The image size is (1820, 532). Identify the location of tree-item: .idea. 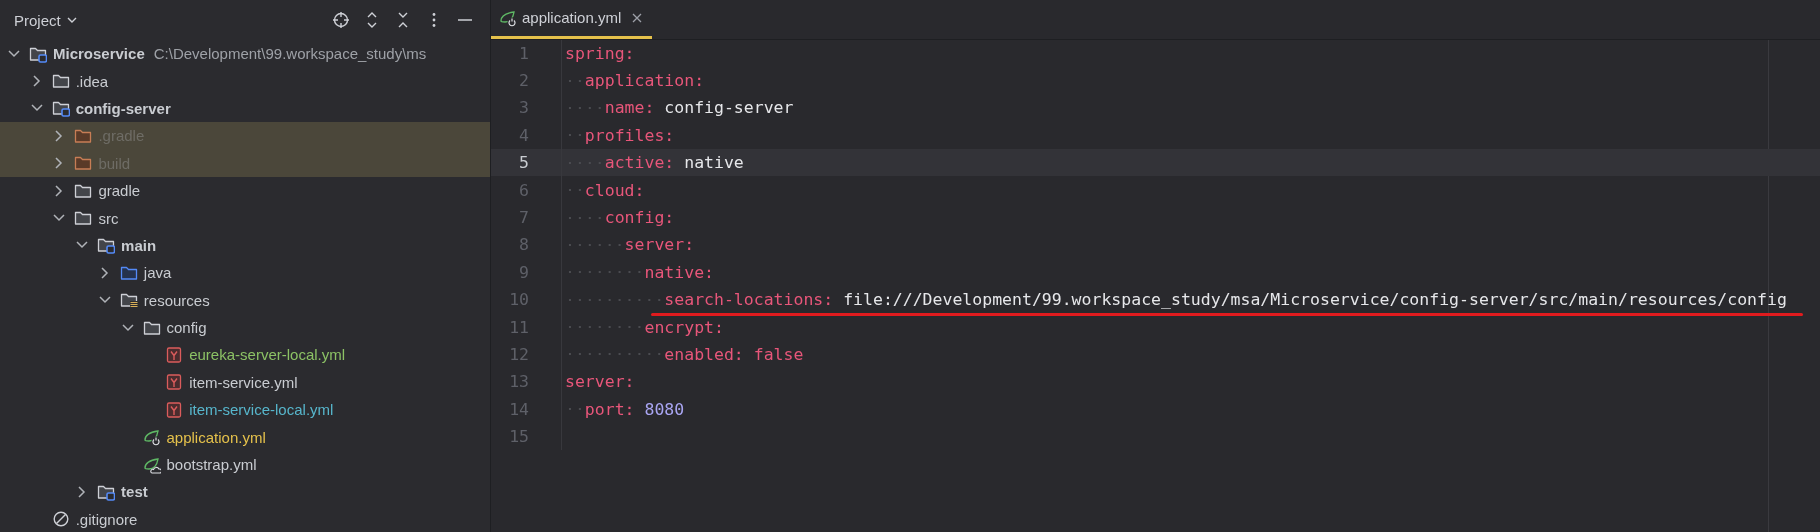
(245, 81).